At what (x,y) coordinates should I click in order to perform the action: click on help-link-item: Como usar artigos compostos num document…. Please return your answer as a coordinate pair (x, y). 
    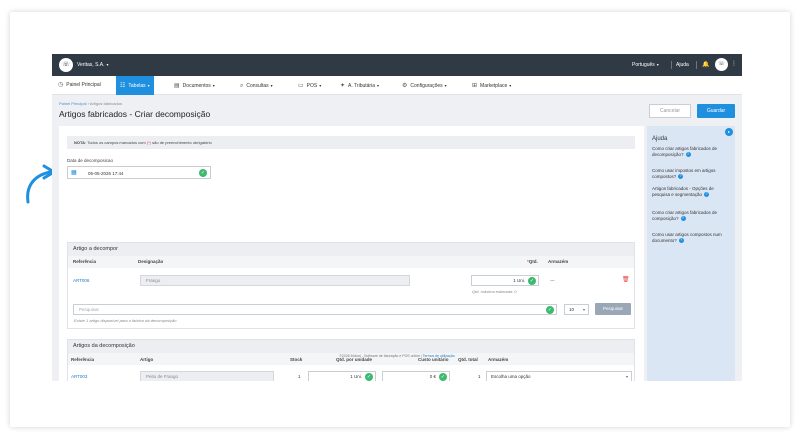
    Looking at the image, I should click on (688, 238).